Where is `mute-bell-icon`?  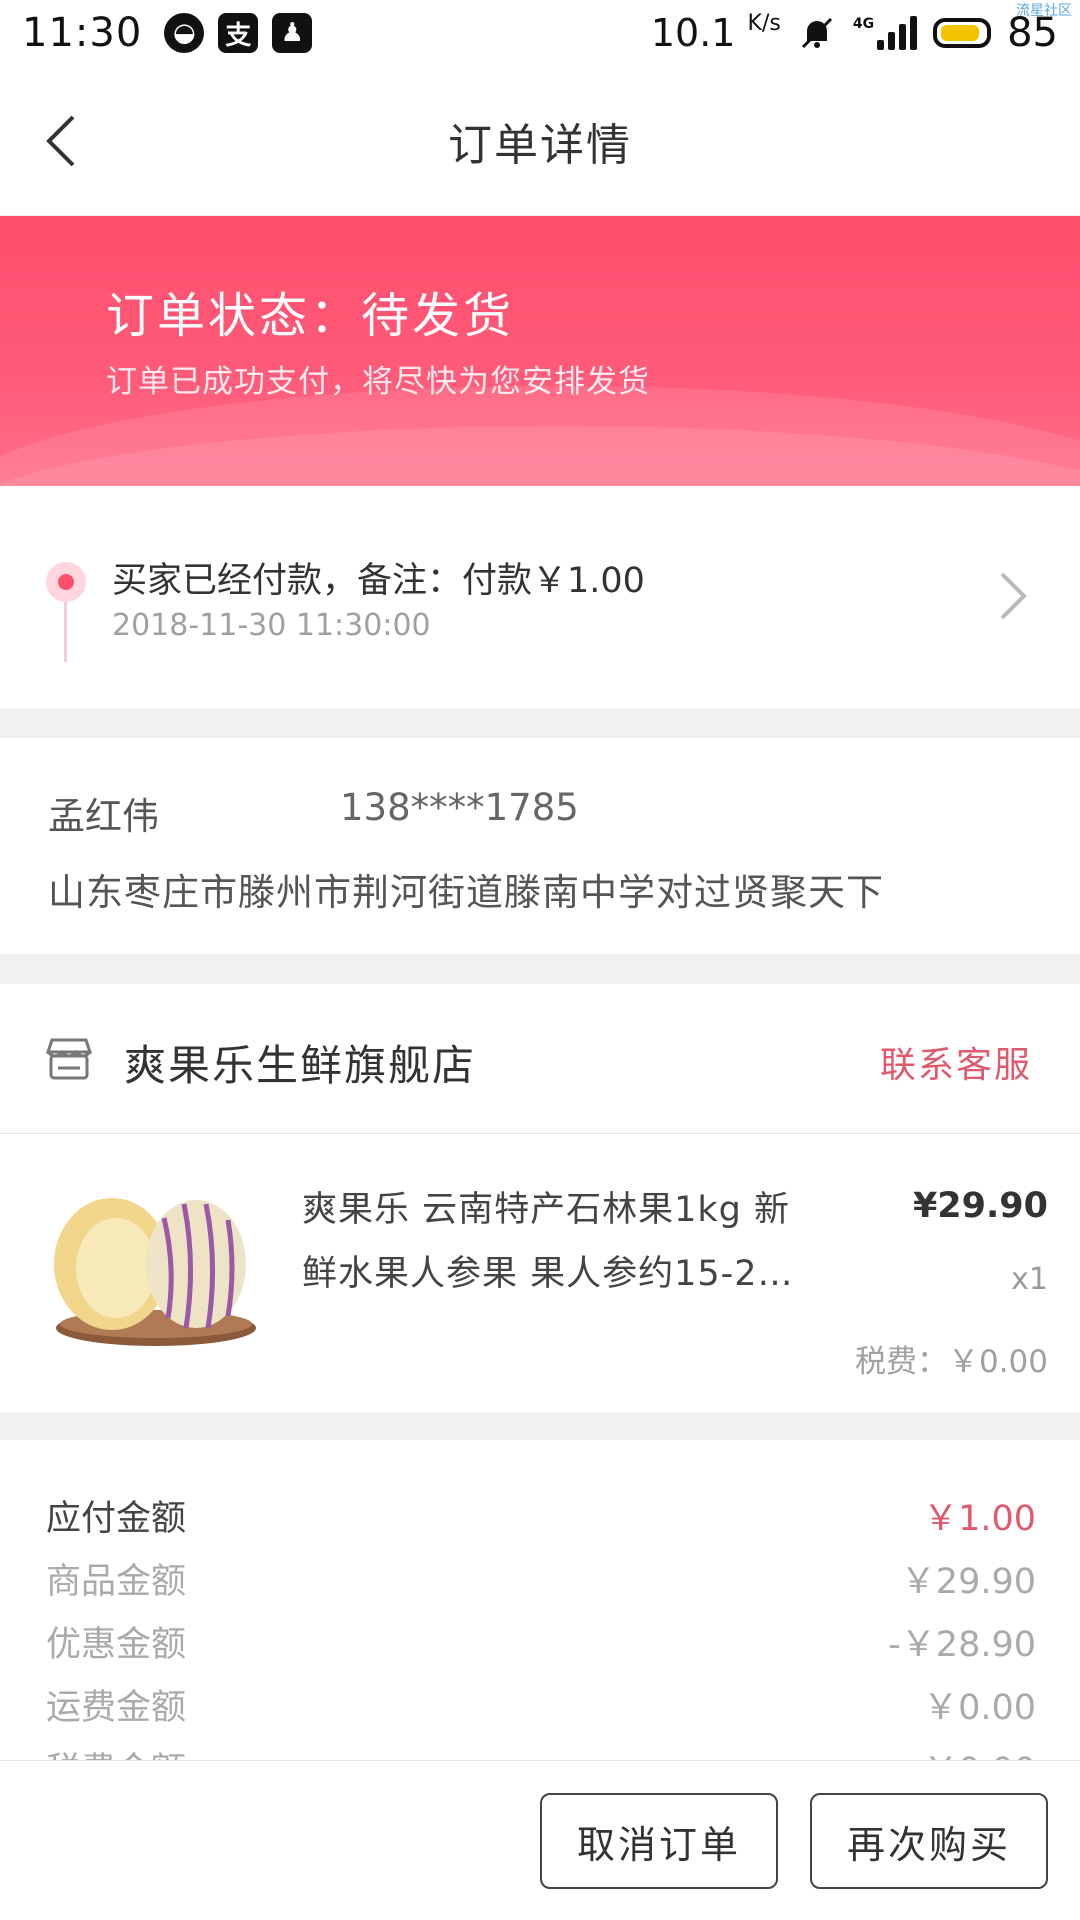
mute-bell-icon is located at coordinates (816, 33).